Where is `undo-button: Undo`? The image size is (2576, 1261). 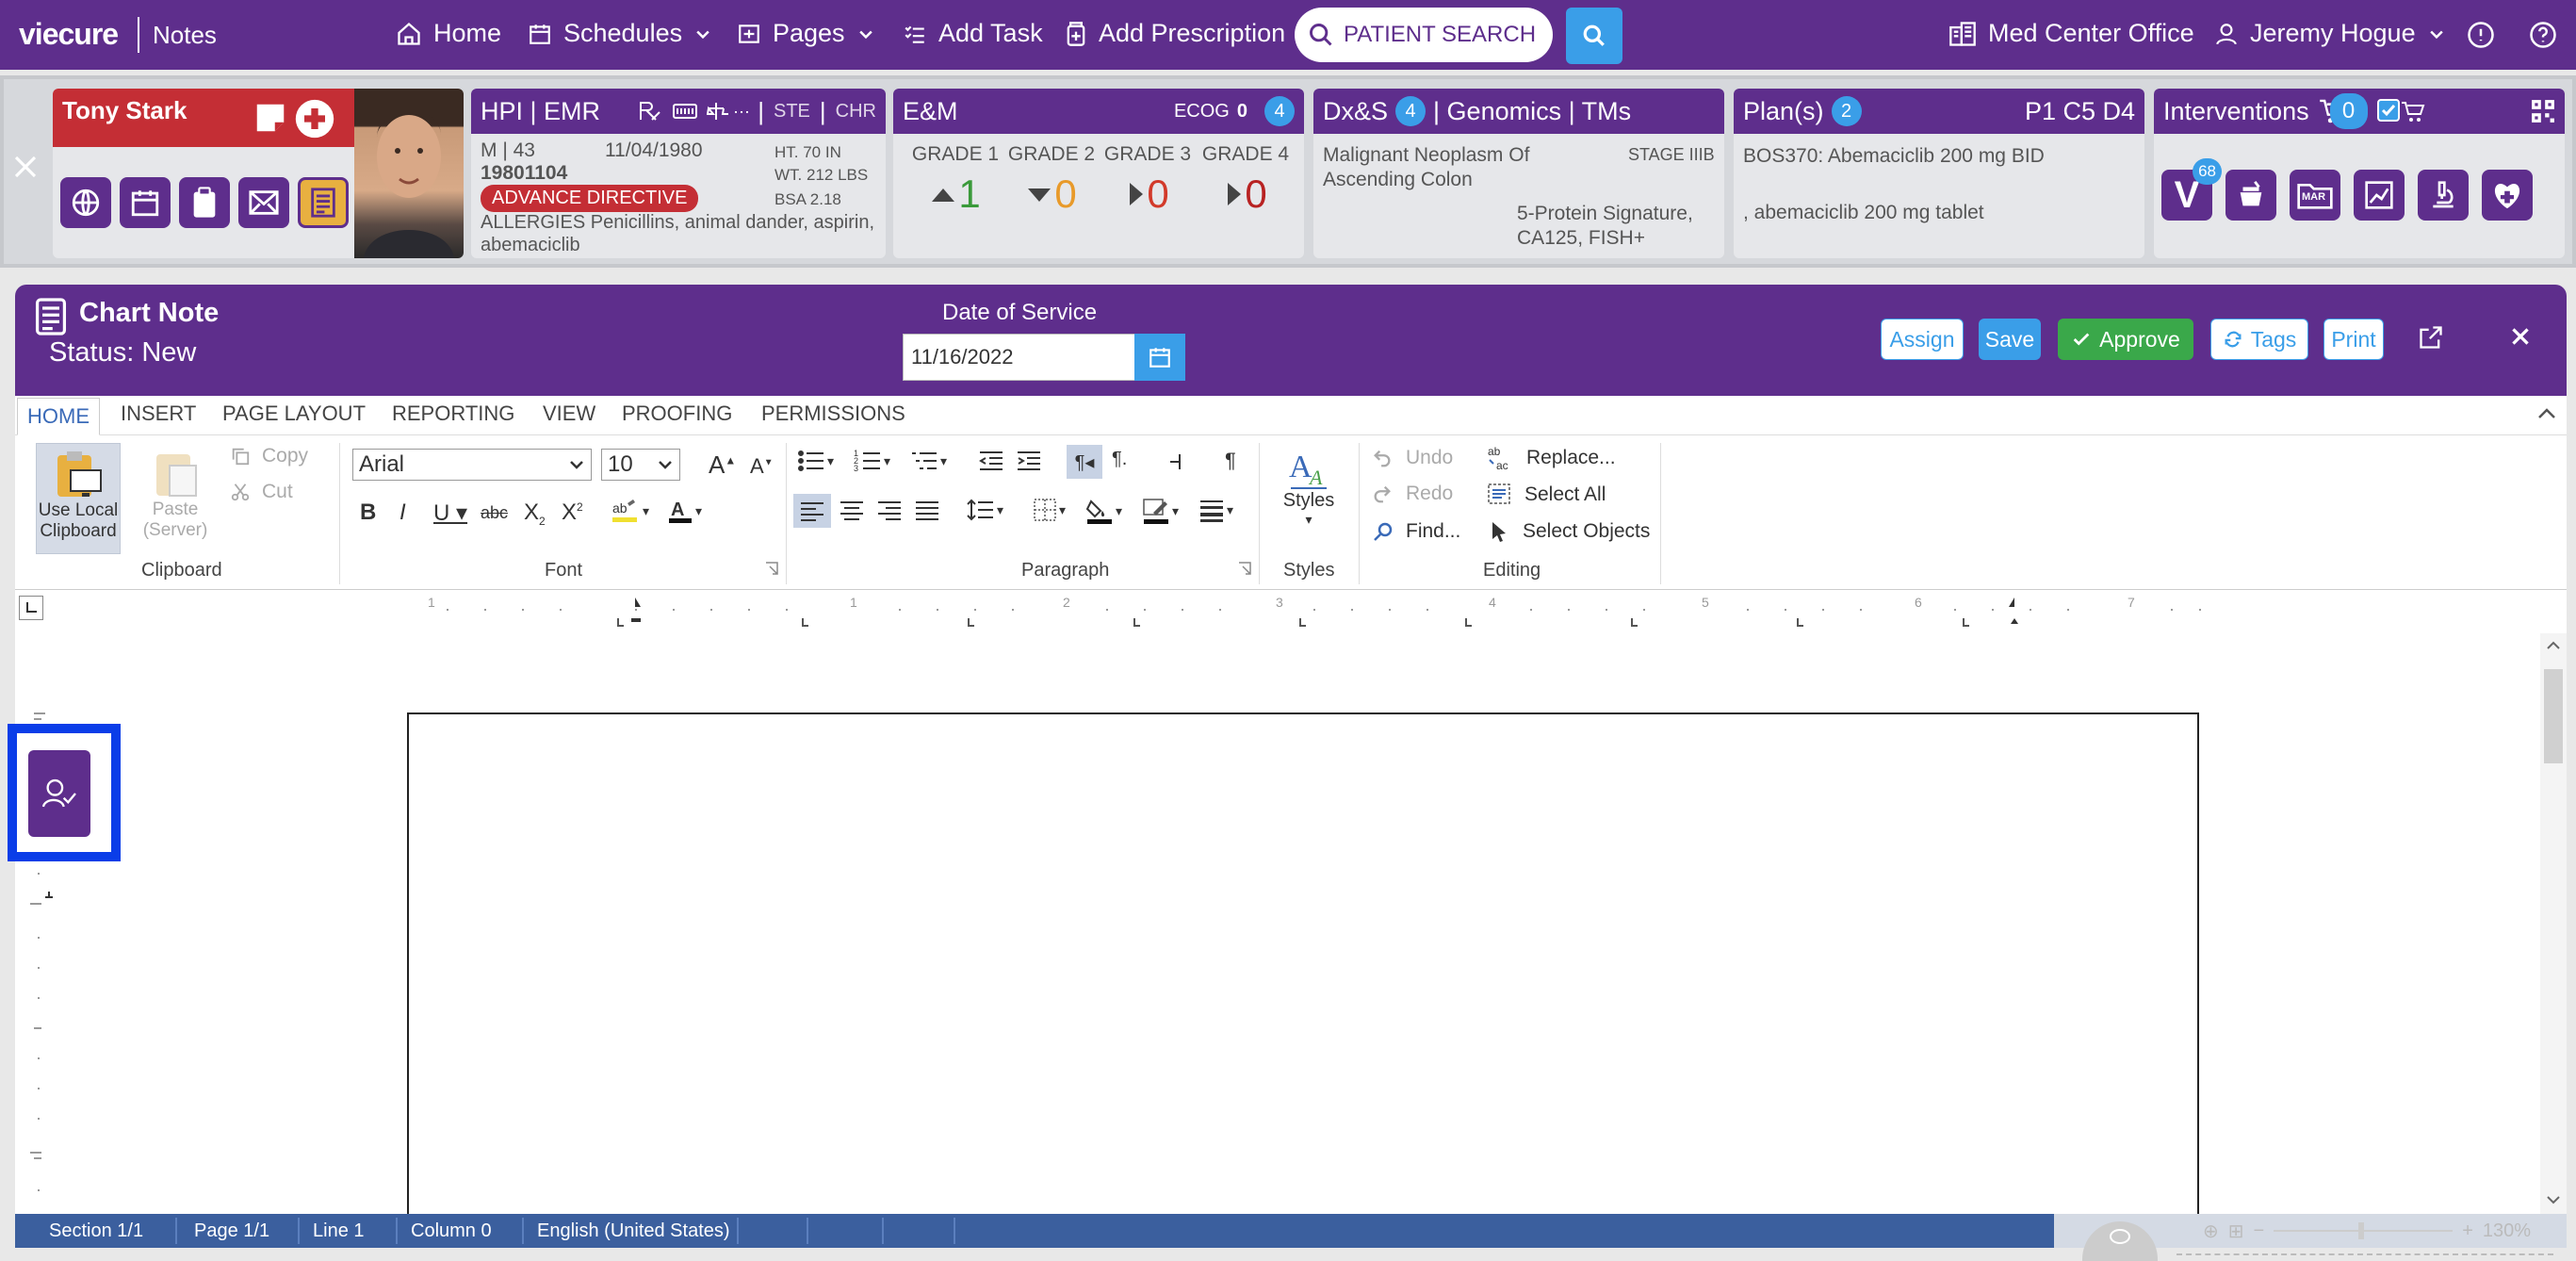 undo-button: Undo is located at coordinates (1412, 458).